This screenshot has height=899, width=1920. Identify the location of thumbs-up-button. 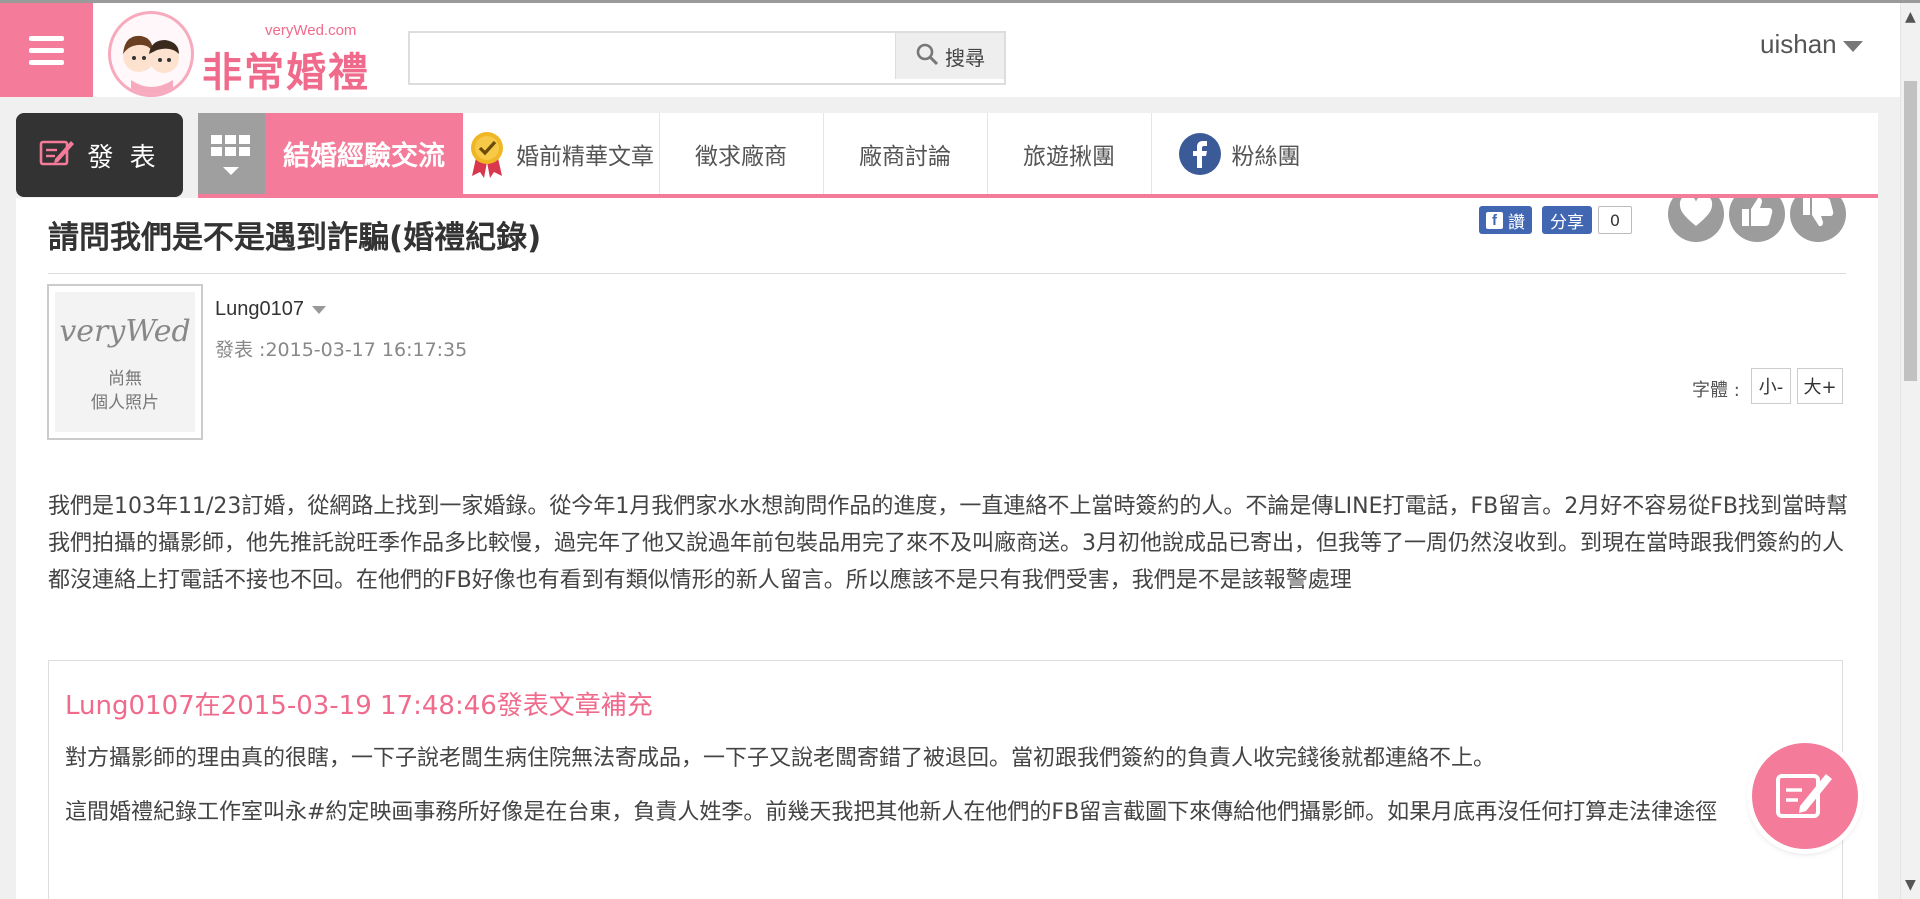
(1757, 220).